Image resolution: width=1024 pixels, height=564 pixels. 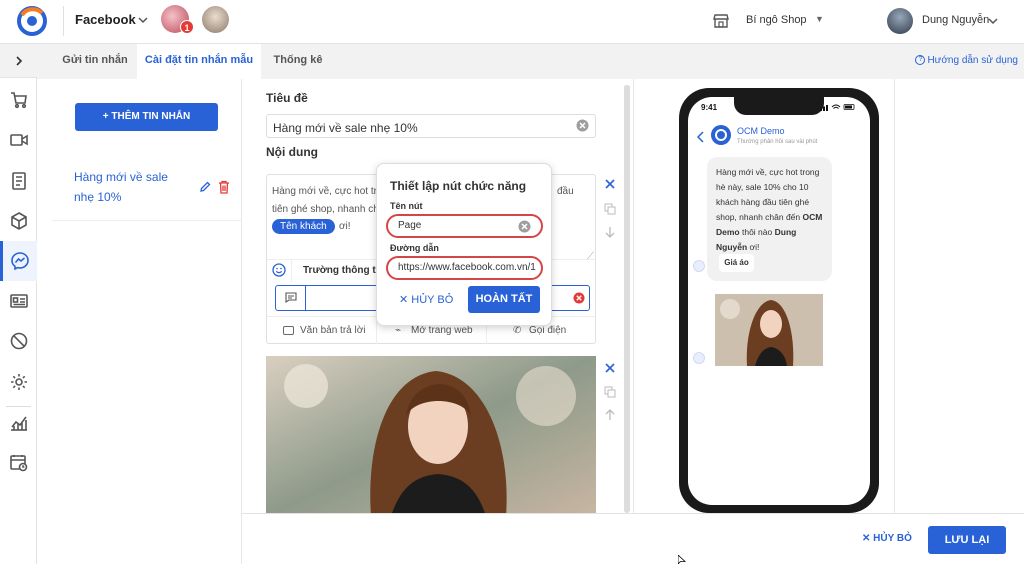 I want to click on remove-button-icon, so click(x=579, y=298).